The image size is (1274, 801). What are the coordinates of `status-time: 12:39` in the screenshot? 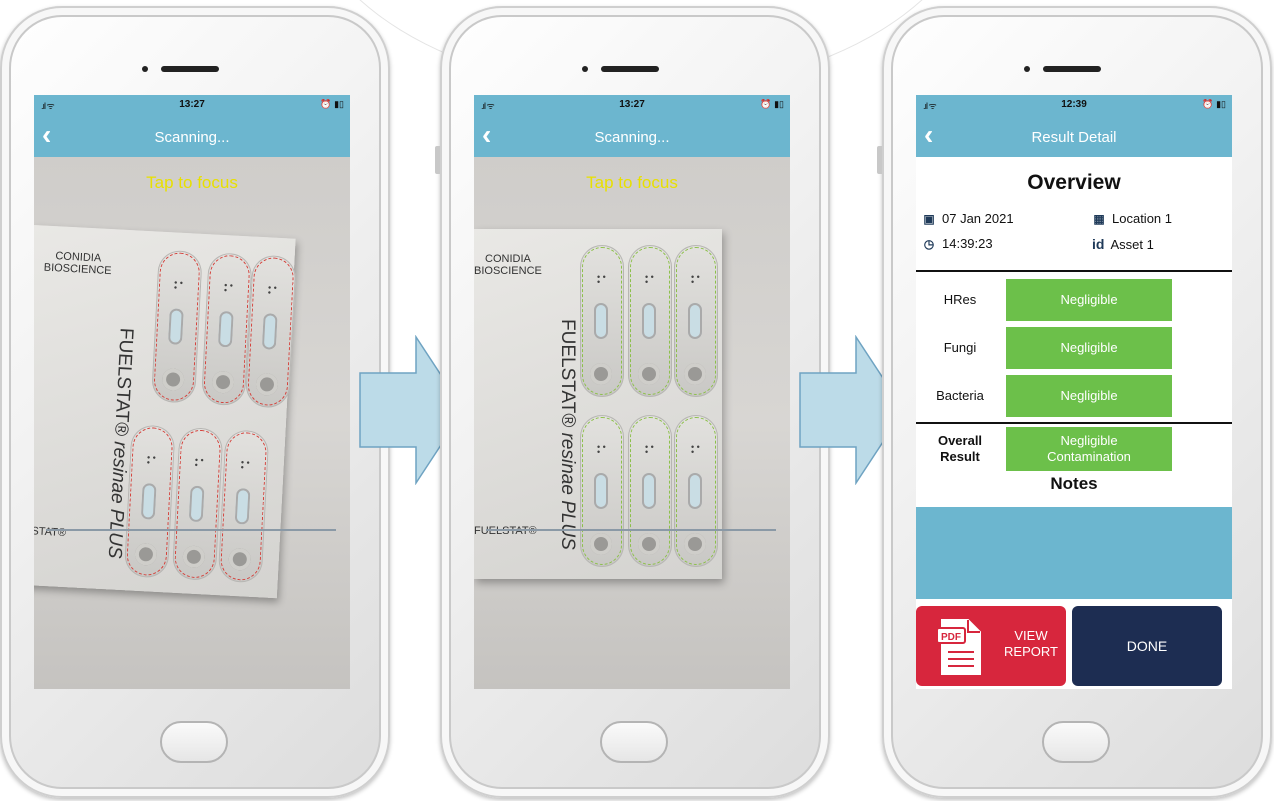 It's located at (1074, 104).